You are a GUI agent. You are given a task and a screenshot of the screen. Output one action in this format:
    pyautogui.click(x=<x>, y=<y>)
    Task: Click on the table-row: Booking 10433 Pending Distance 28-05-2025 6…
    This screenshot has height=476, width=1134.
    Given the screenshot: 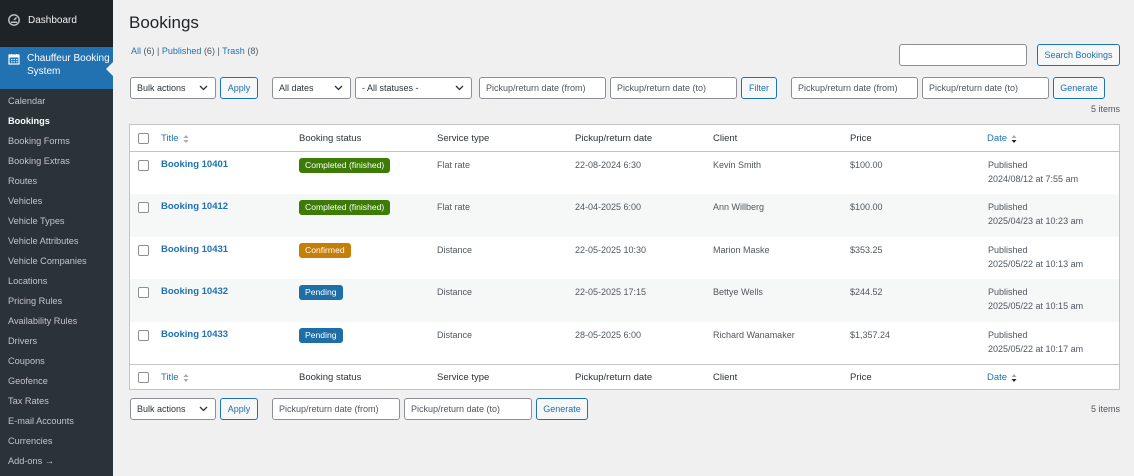 What is the action you would take?
    pyautogui.click(x=624, y=343)
    